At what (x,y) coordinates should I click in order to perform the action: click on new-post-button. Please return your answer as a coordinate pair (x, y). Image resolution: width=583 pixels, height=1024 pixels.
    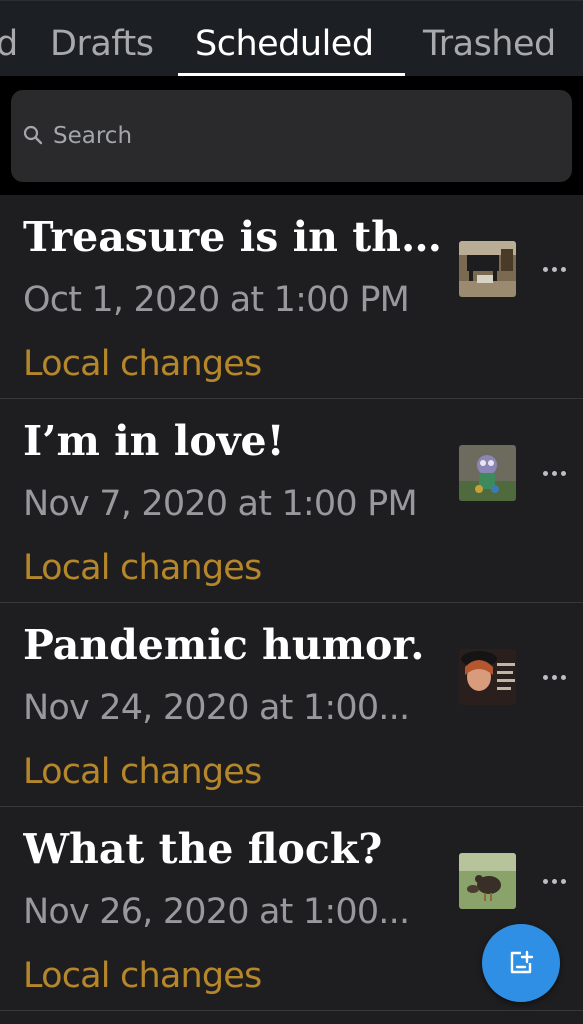
    Looking at the image, I should click on (521, 963).